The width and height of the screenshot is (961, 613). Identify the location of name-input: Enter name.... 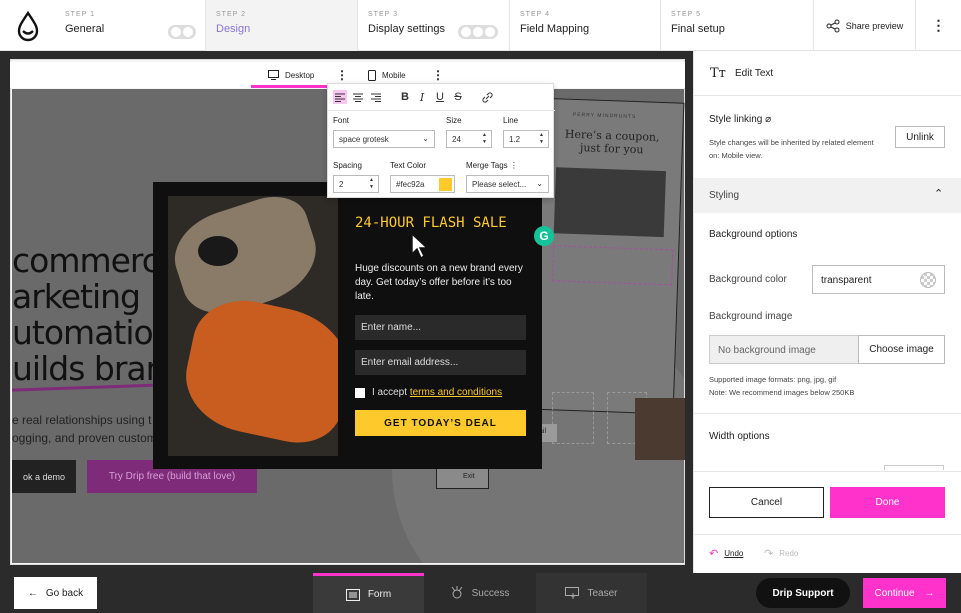
(440, 327).